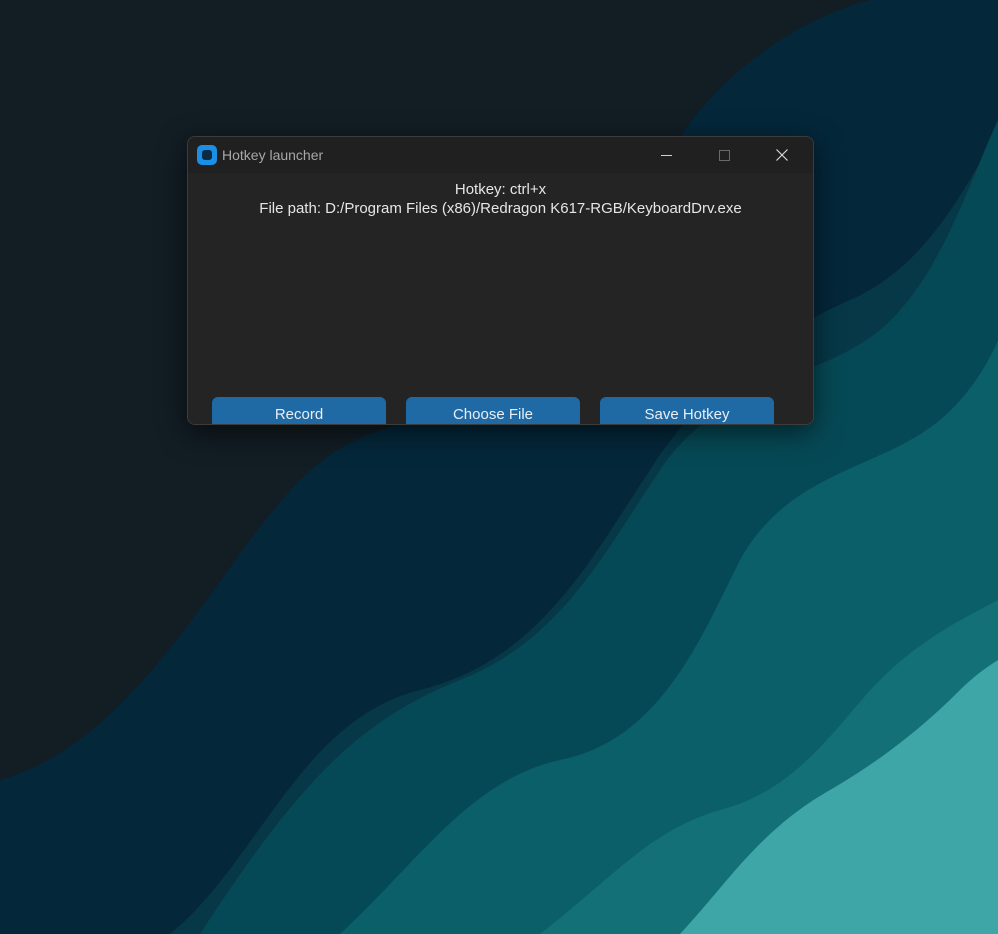 Image resolution: width=998 pixels, height=934 pixels. What do you see at coordinates (273, 155) in the screenshot?
I see `window-title: Hotkey launcher` at bounding box center [273, 155].